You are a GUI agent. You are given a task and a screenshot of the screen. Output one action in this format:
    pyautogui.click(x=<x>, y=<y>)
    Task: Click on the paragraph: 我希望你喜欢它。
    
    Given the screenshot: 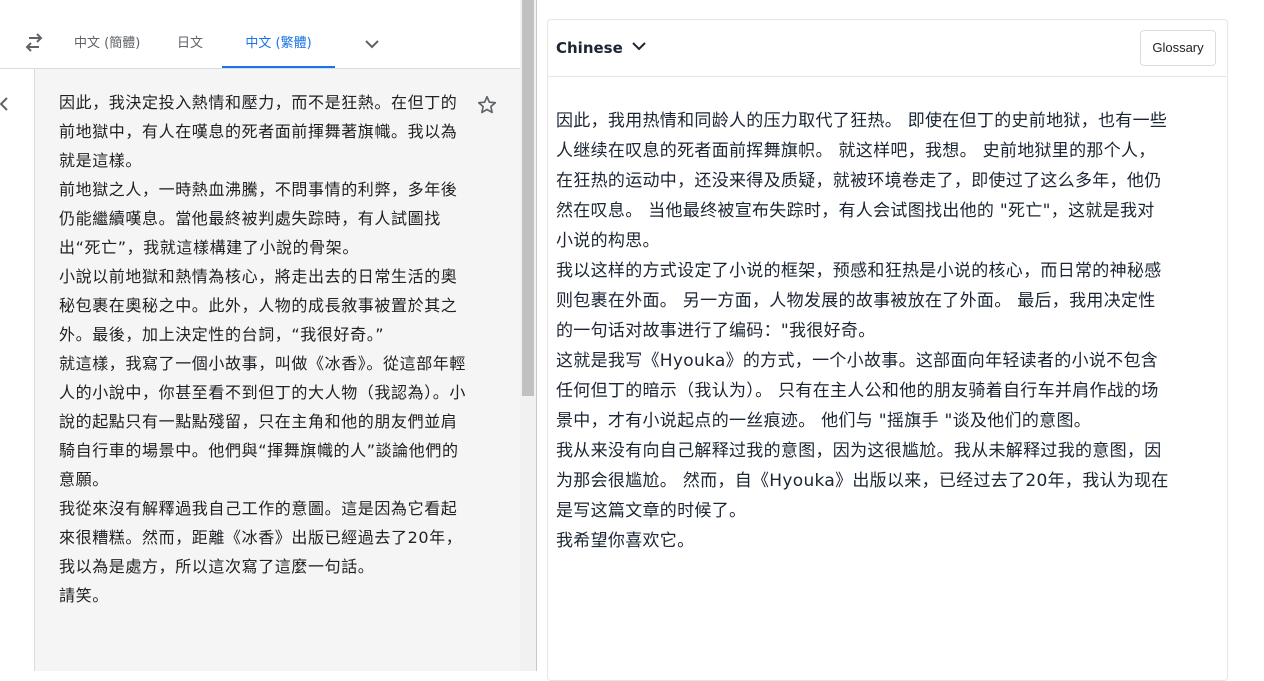 What is the action you would take?
    pyautogui.click(x=625, y=541)
    